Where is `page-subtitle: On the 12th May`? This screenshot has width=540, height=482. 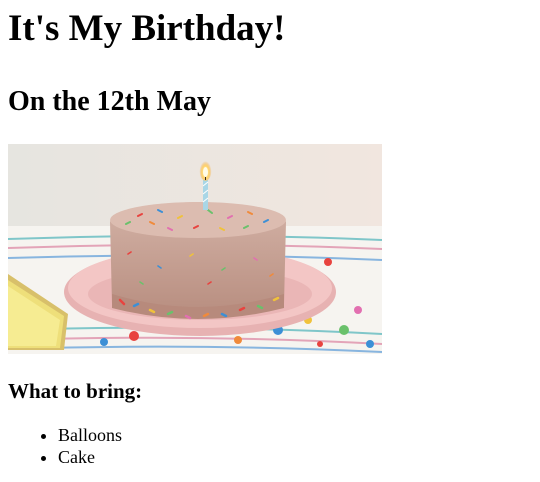
page-subtitle: On the 12th May is located at coordinates (109, 101).